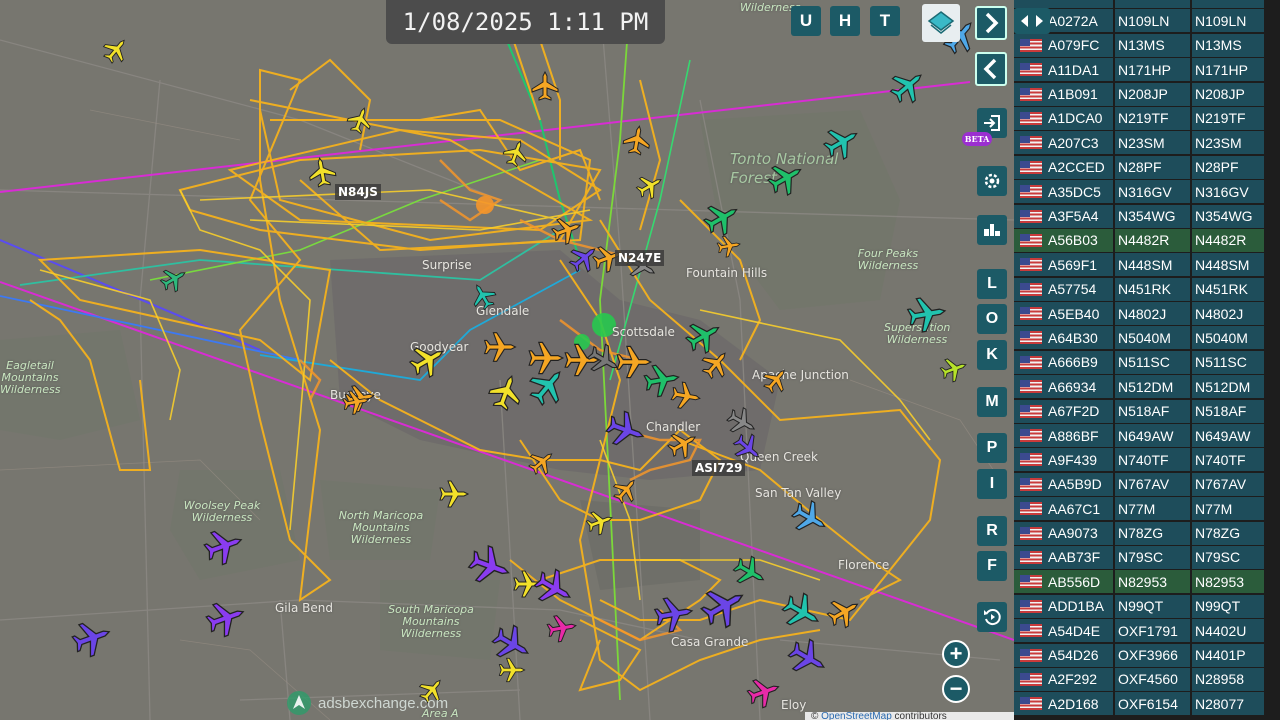 Image resolution: width=1280 pixels, height=720 pixels. Describe the element at coordinates (992, 448) in the screenshot. I see `toggle-p-button: P` at that location.